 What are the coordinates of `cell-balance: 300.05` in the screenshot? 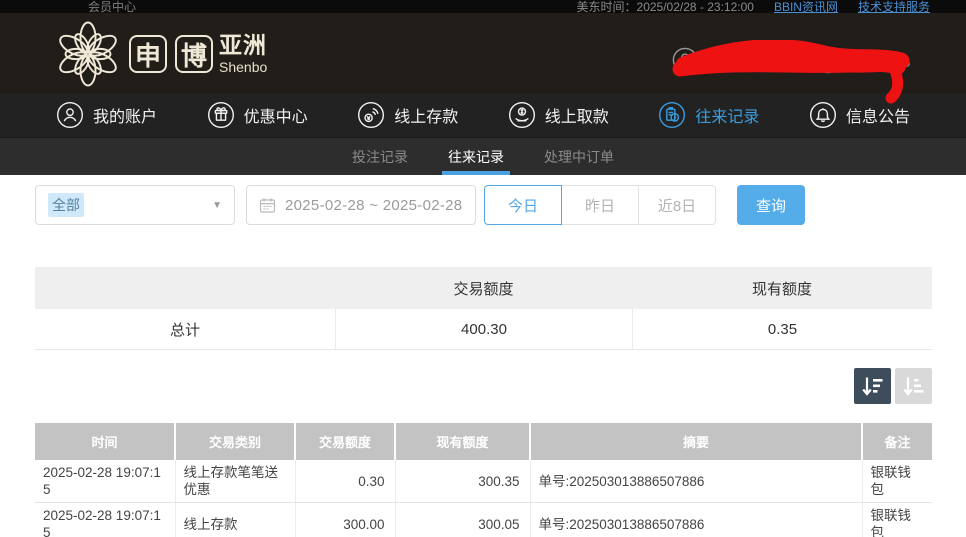 It's located at (463, 519).